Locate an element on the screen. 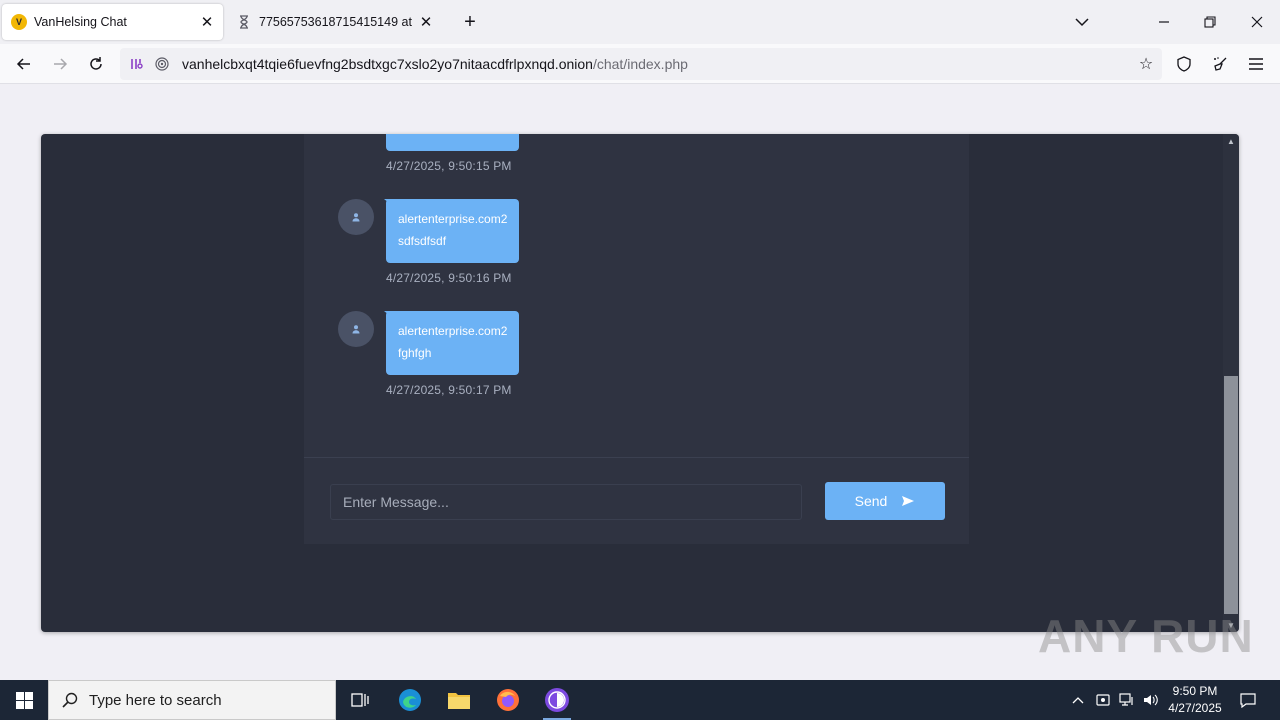 The image size is (1280, 720). taskbar-search-box: Type here to search is located at coordinates (192, 700).